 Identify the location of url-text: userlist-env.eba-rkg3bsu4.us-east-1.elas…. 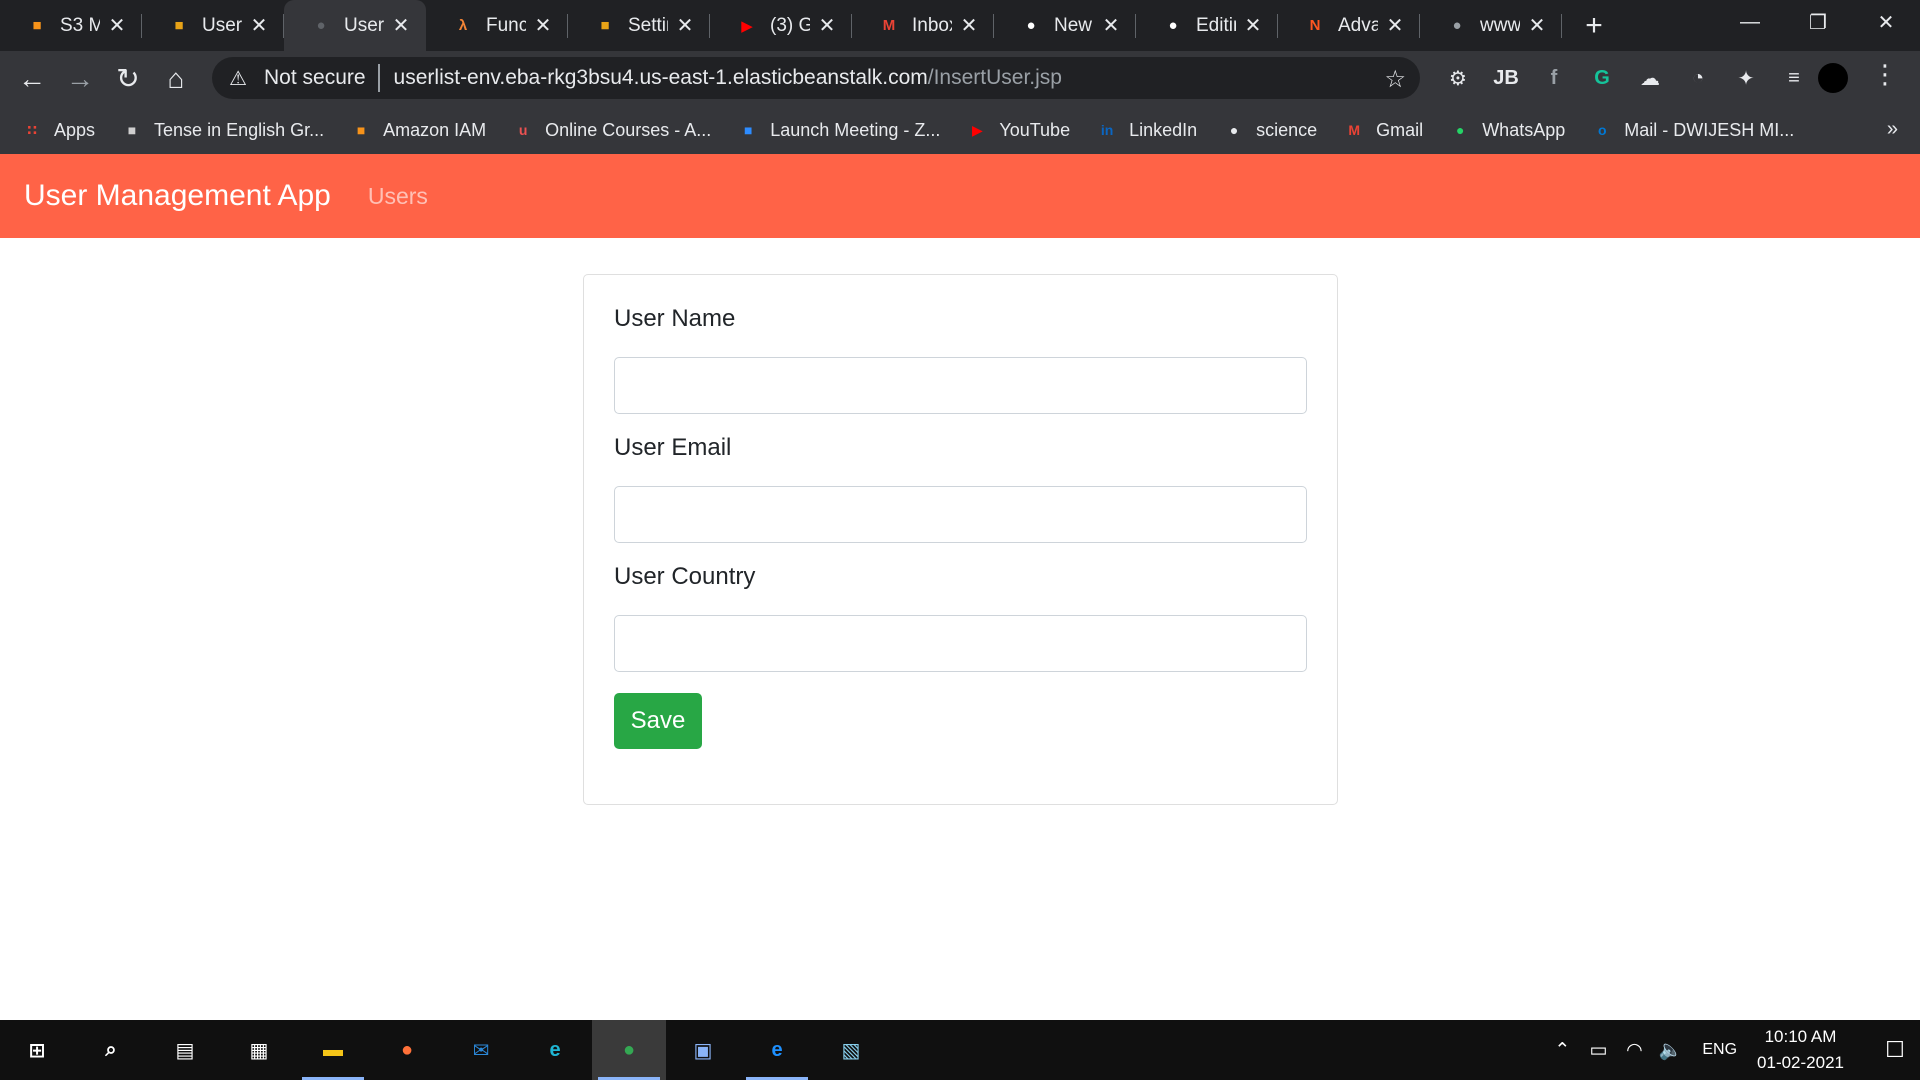
(728, 78).